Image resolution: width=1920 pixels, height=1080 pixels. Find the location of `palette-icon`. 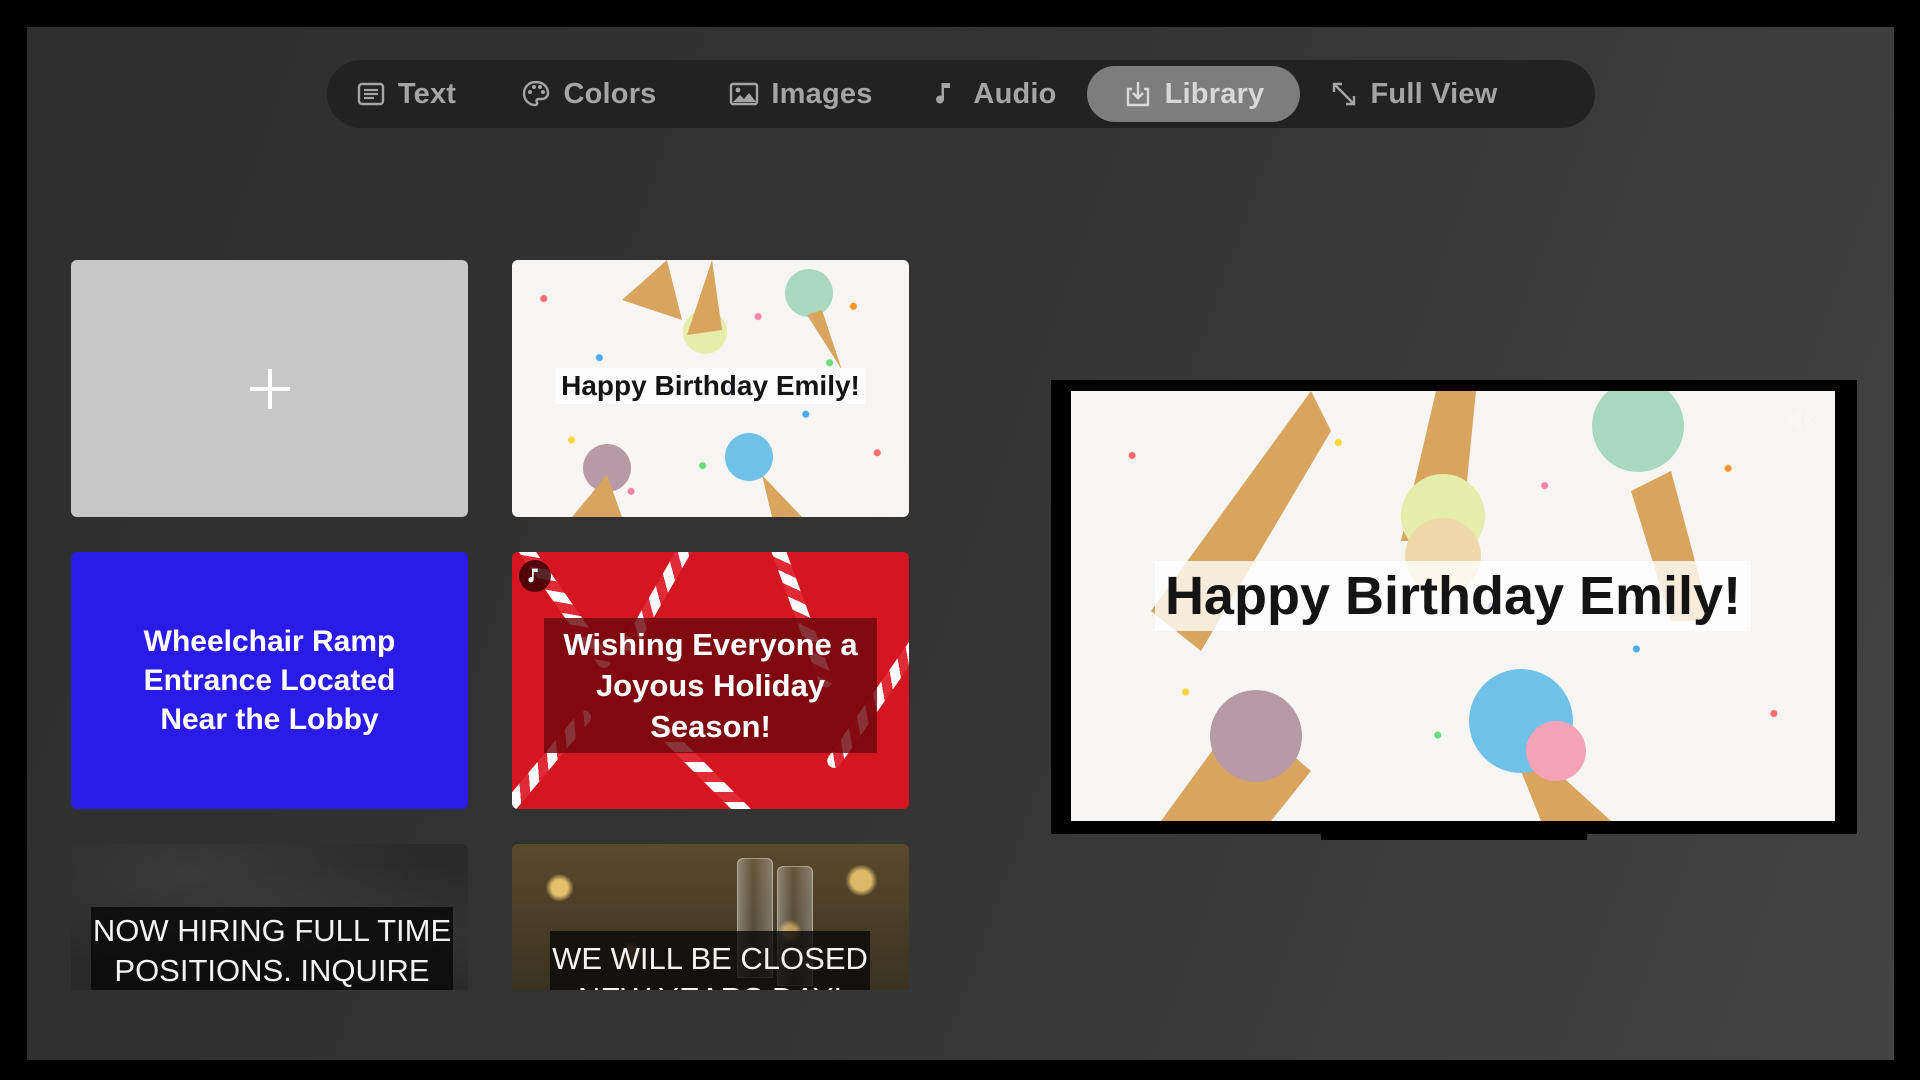

palette-icon is located at coordinates (536, 93).